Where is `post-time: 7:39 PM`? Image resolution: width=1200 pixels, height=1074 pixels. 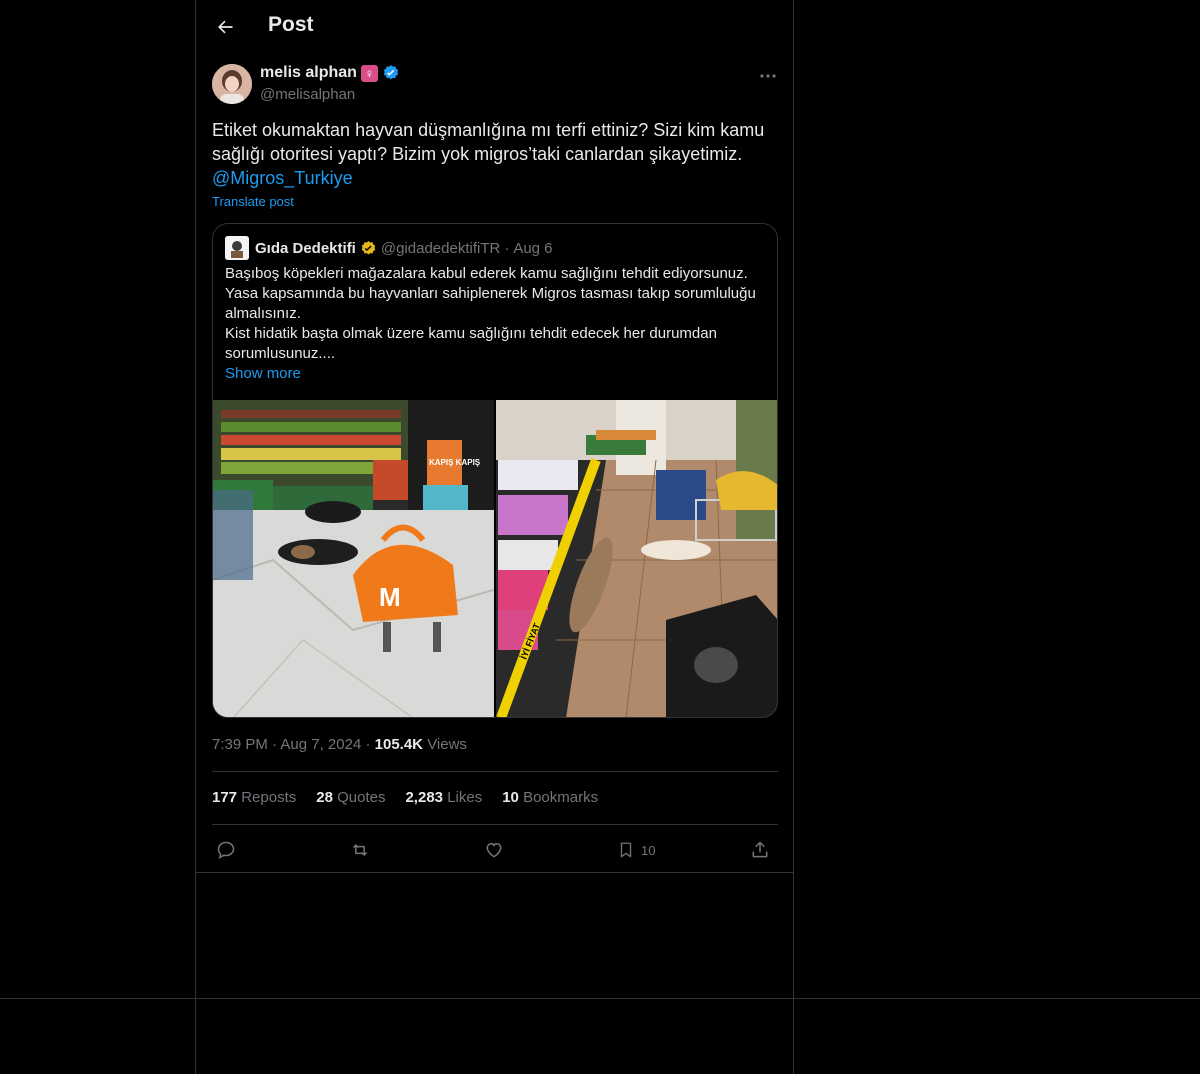
post-time: 7:39 PM is located at coordinates (240, 744).